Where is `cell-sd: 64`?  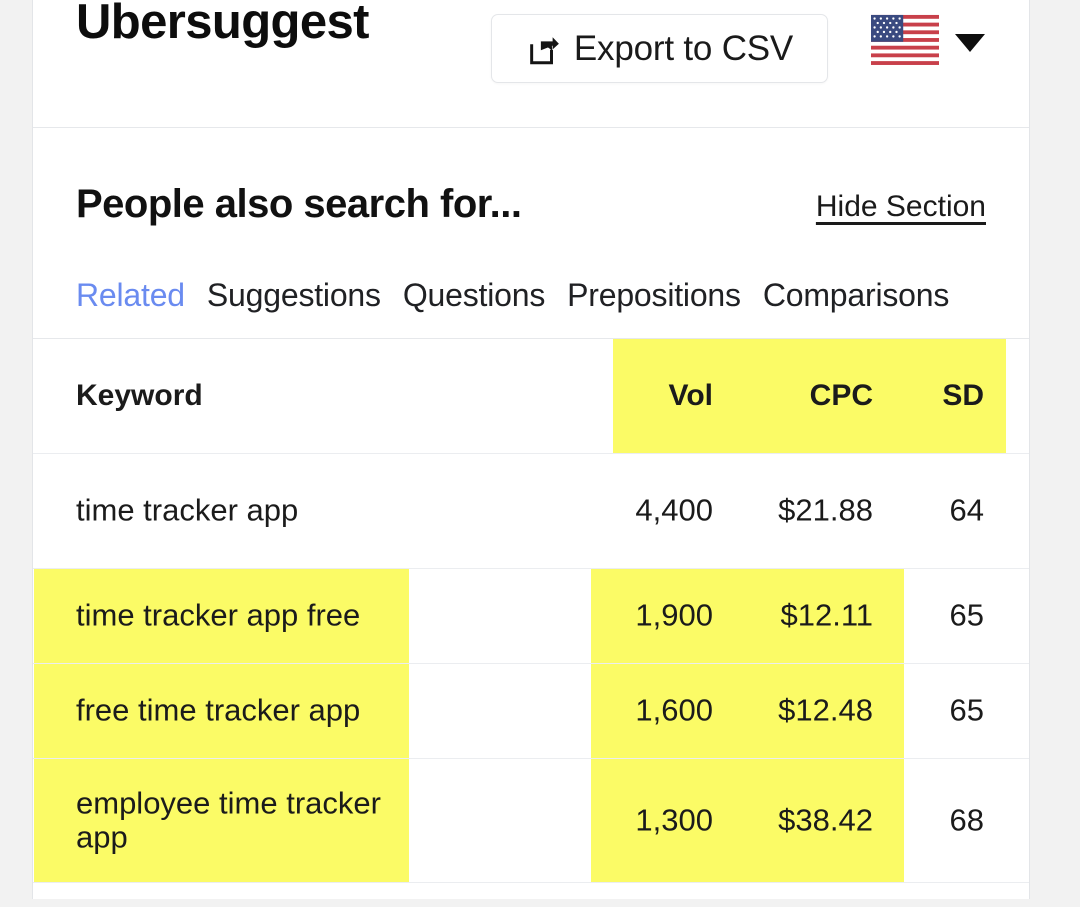 cell-sd: 64 is located at coordinates (966, 510).